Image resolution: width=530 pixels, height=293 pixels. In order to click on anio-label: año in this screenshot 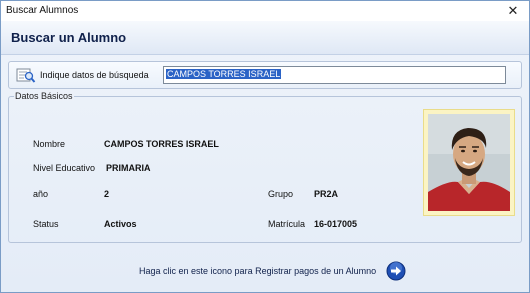, I will do `click(41, 194)`.